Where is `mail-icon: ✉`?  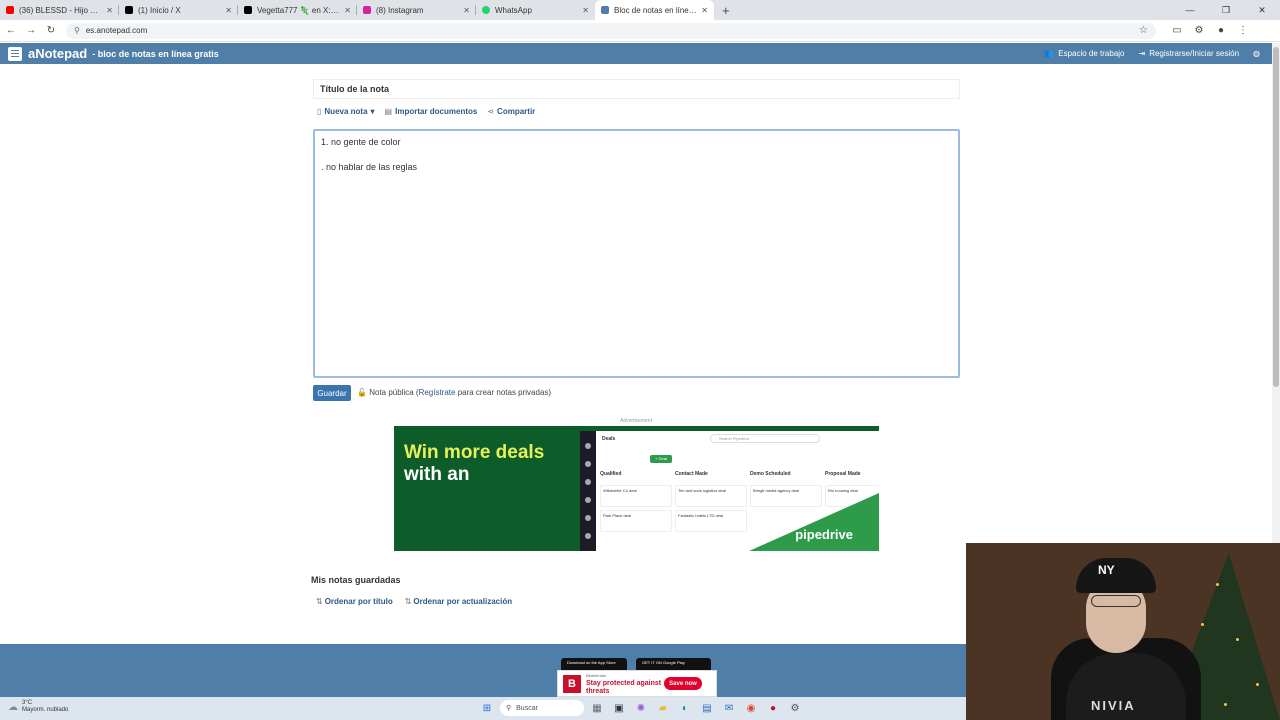
mail-icon: ✉ is located at coordinates (729, 708).